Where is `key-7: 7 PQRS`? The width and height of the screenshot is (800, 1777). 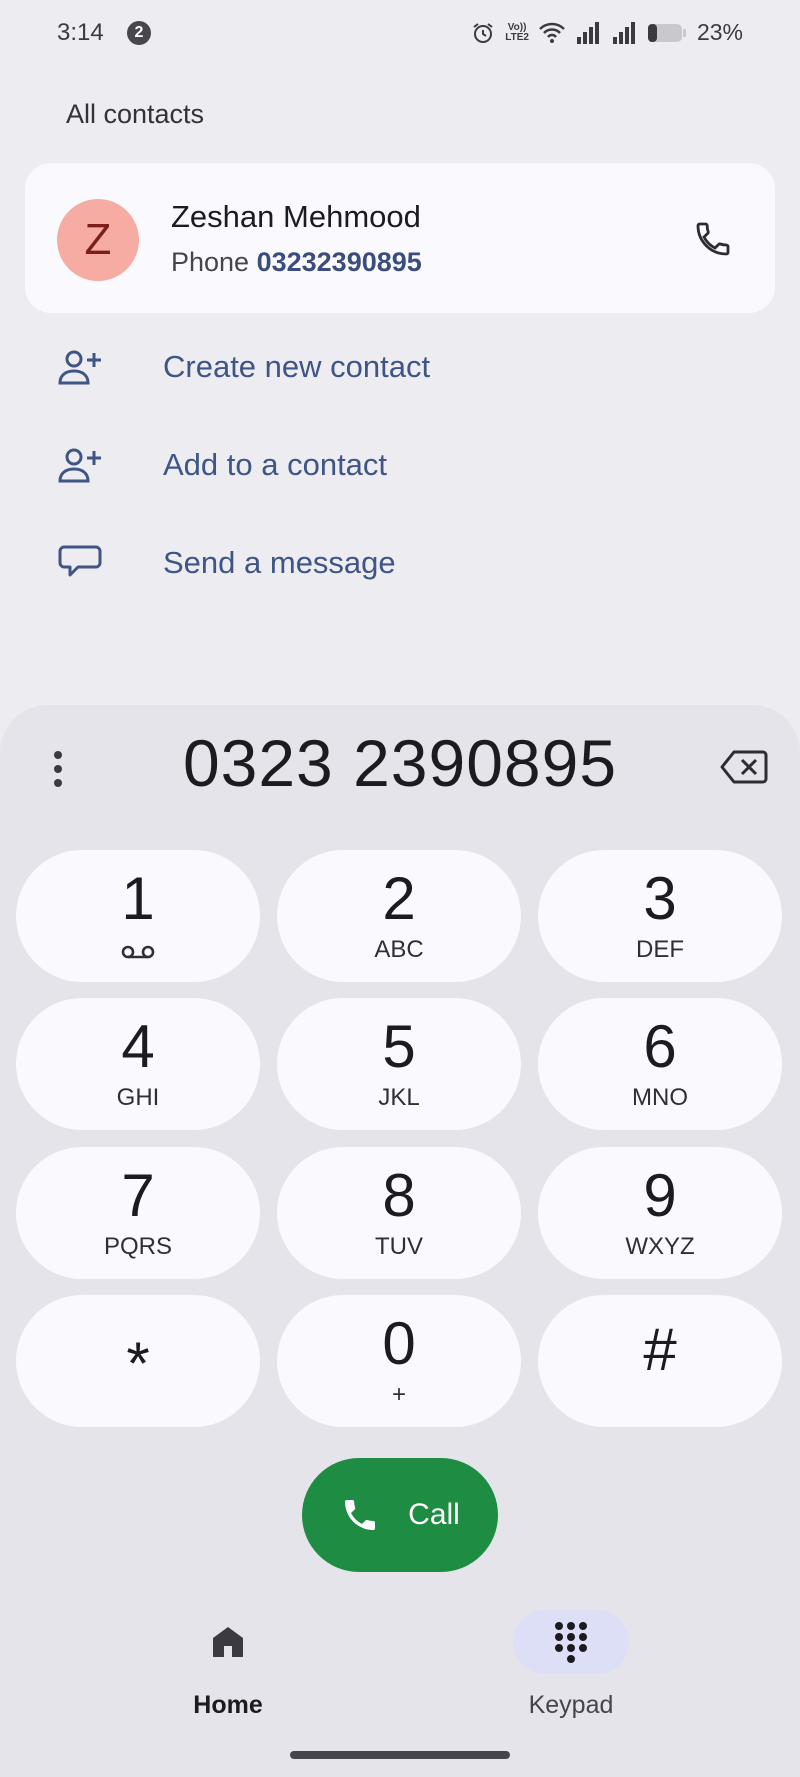 key-7: 7 PQRS is located at coordinates (138, 1213).